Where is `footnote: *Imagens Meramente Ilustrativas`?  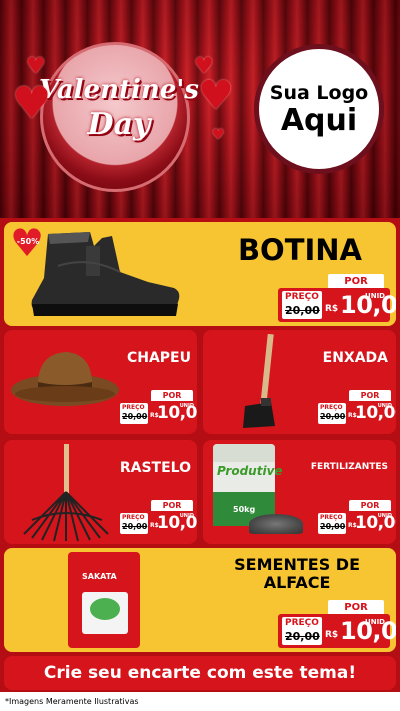
footnote: *Imagens Meramente Ilustrativas is located at coordinates (72, 701).